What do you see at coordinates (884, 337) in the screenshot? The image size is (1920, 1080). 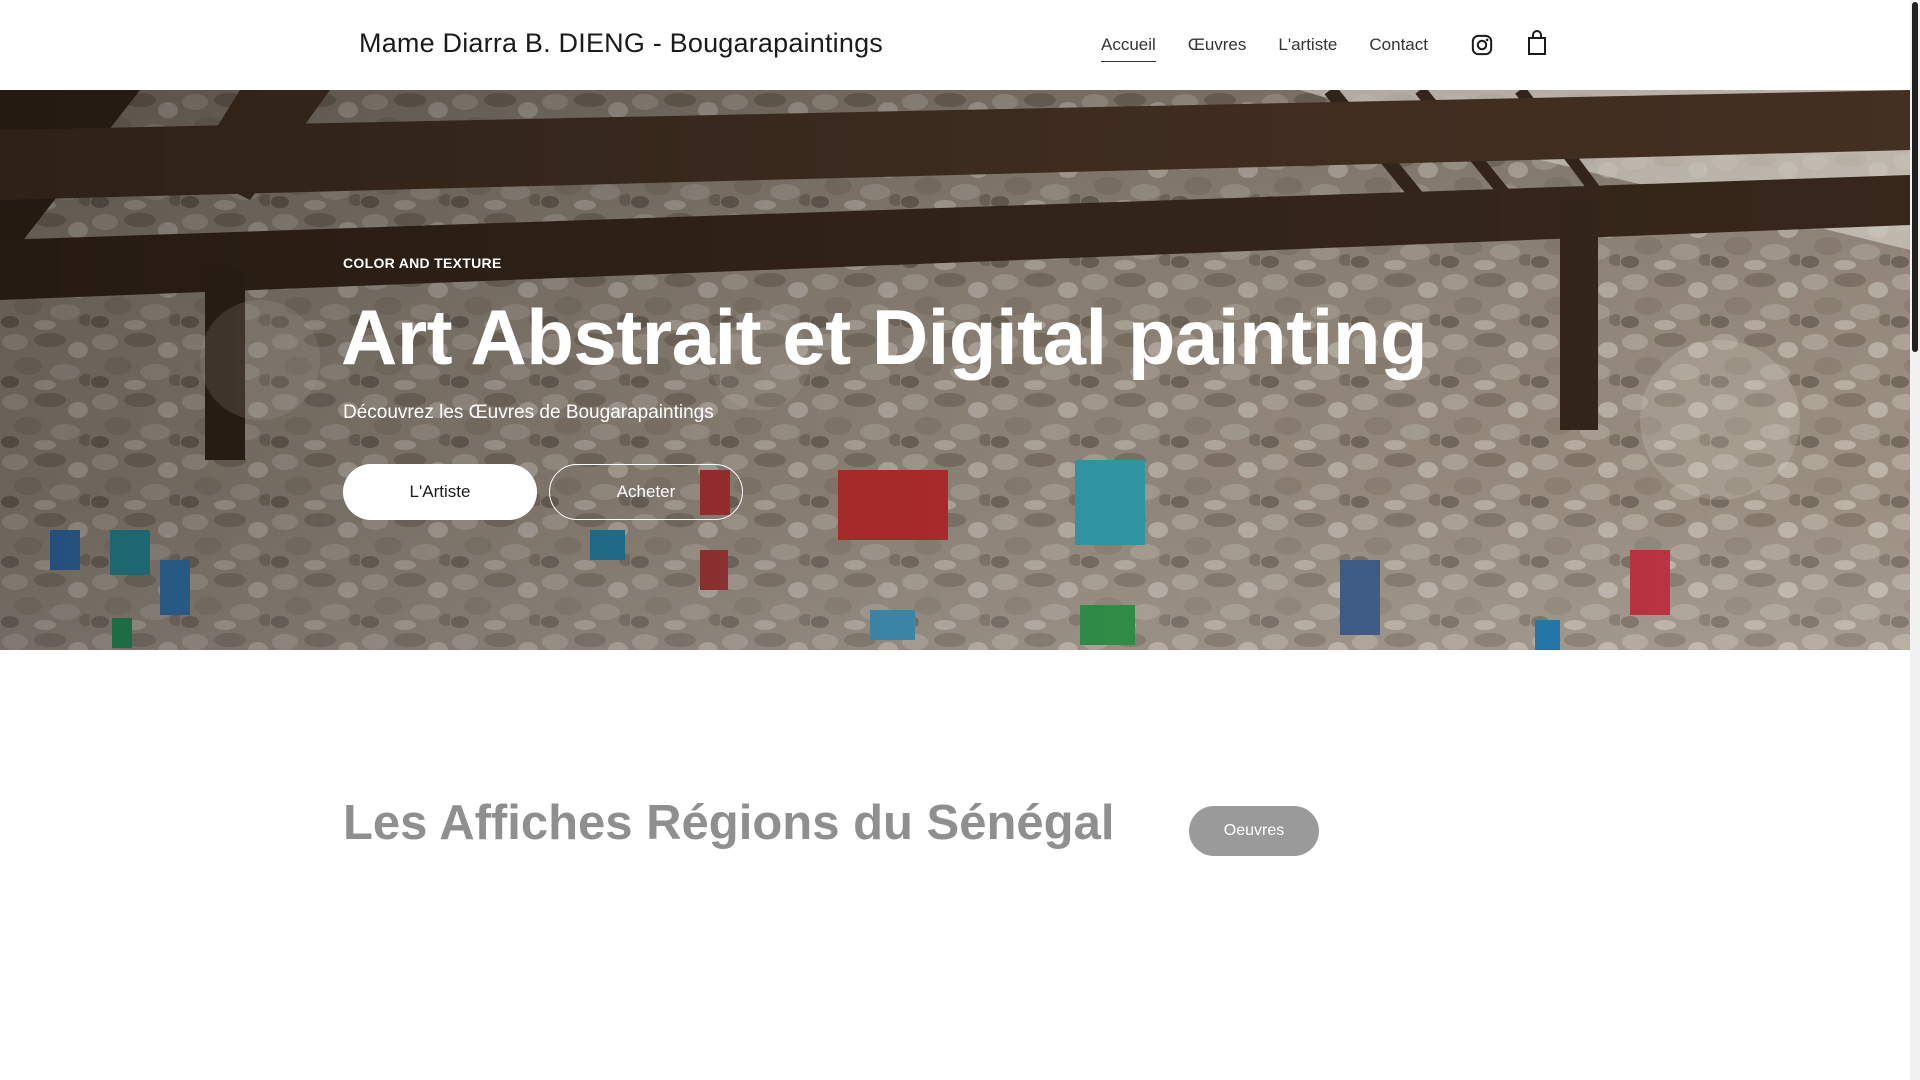 I see `hero-title: Art Abstrait et Digital painting` at bounding box center [884, 337].